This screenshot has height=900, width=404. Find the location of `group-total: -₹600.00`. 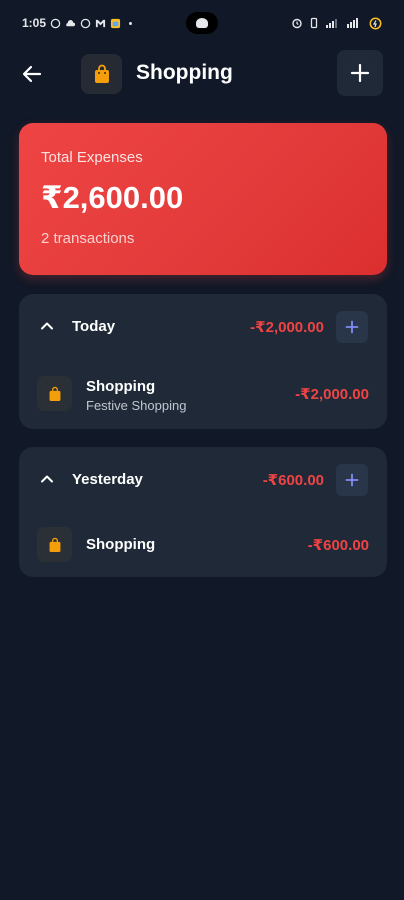

group-total: -₹600.00 is located at coordinates (293, 480).